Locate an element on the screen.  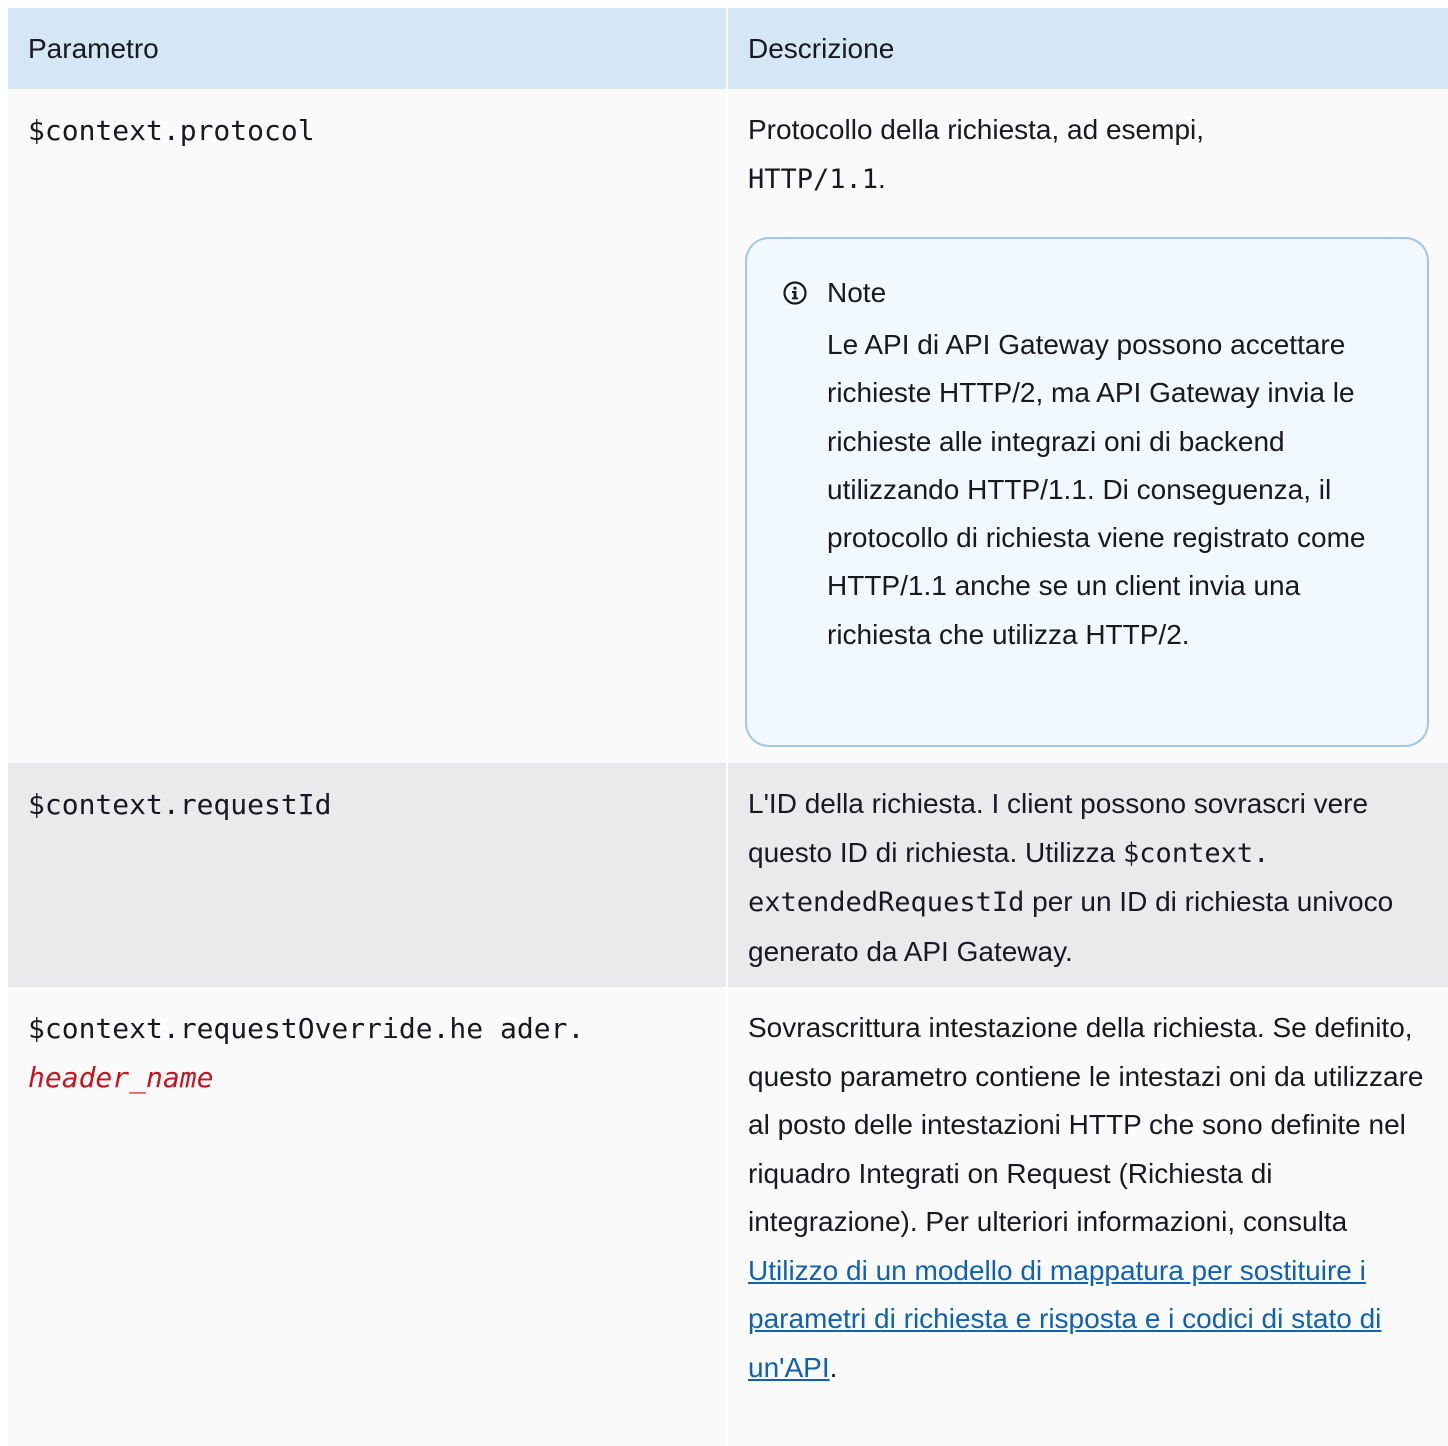
header-parametro: Parametro is located at coordinates (368, 48).